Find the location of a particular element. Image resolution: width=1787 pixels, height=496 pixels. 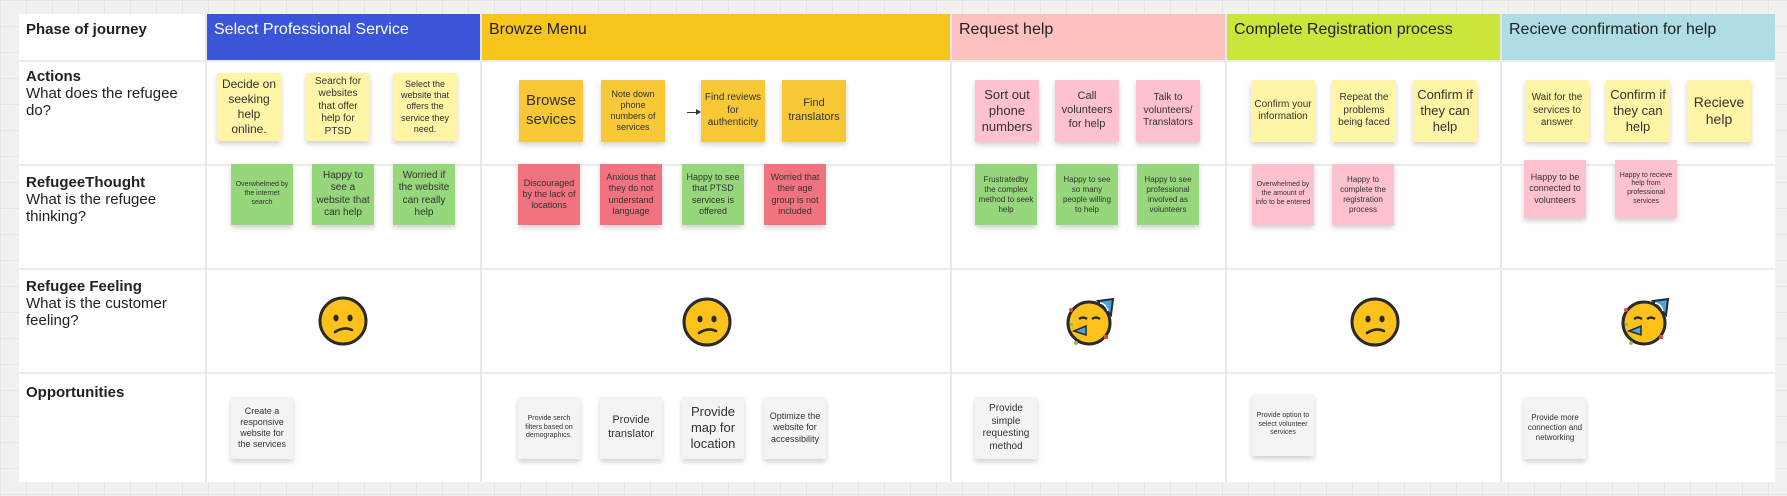

opportunity-sticky-note: Provide more connection and networking is located at coordinates (1555, 428).